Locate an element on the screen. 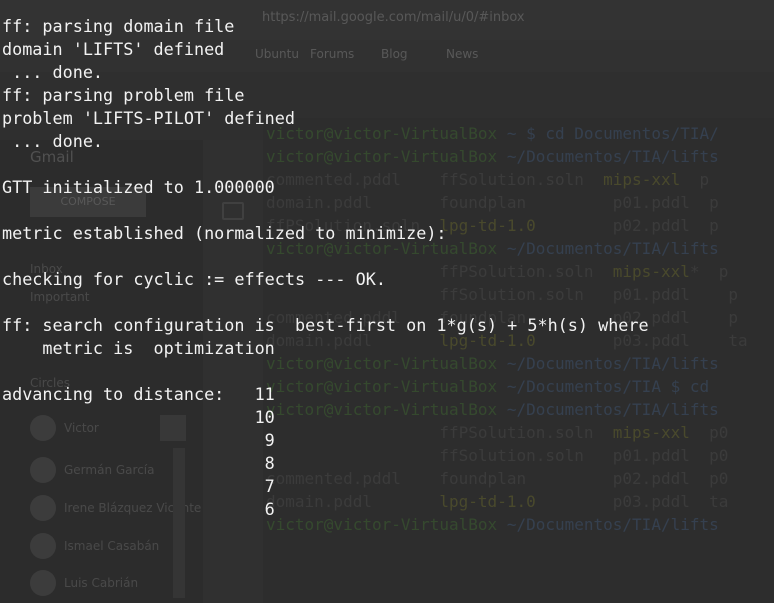  terminal-segment: p0 is located at coordinates (709, 432).